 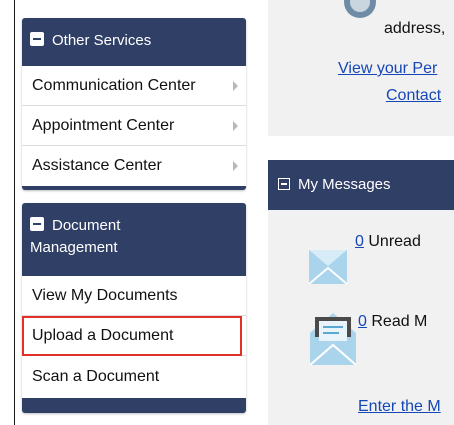 I want to click on upload-highlight-box, so click(x=132, y=336).